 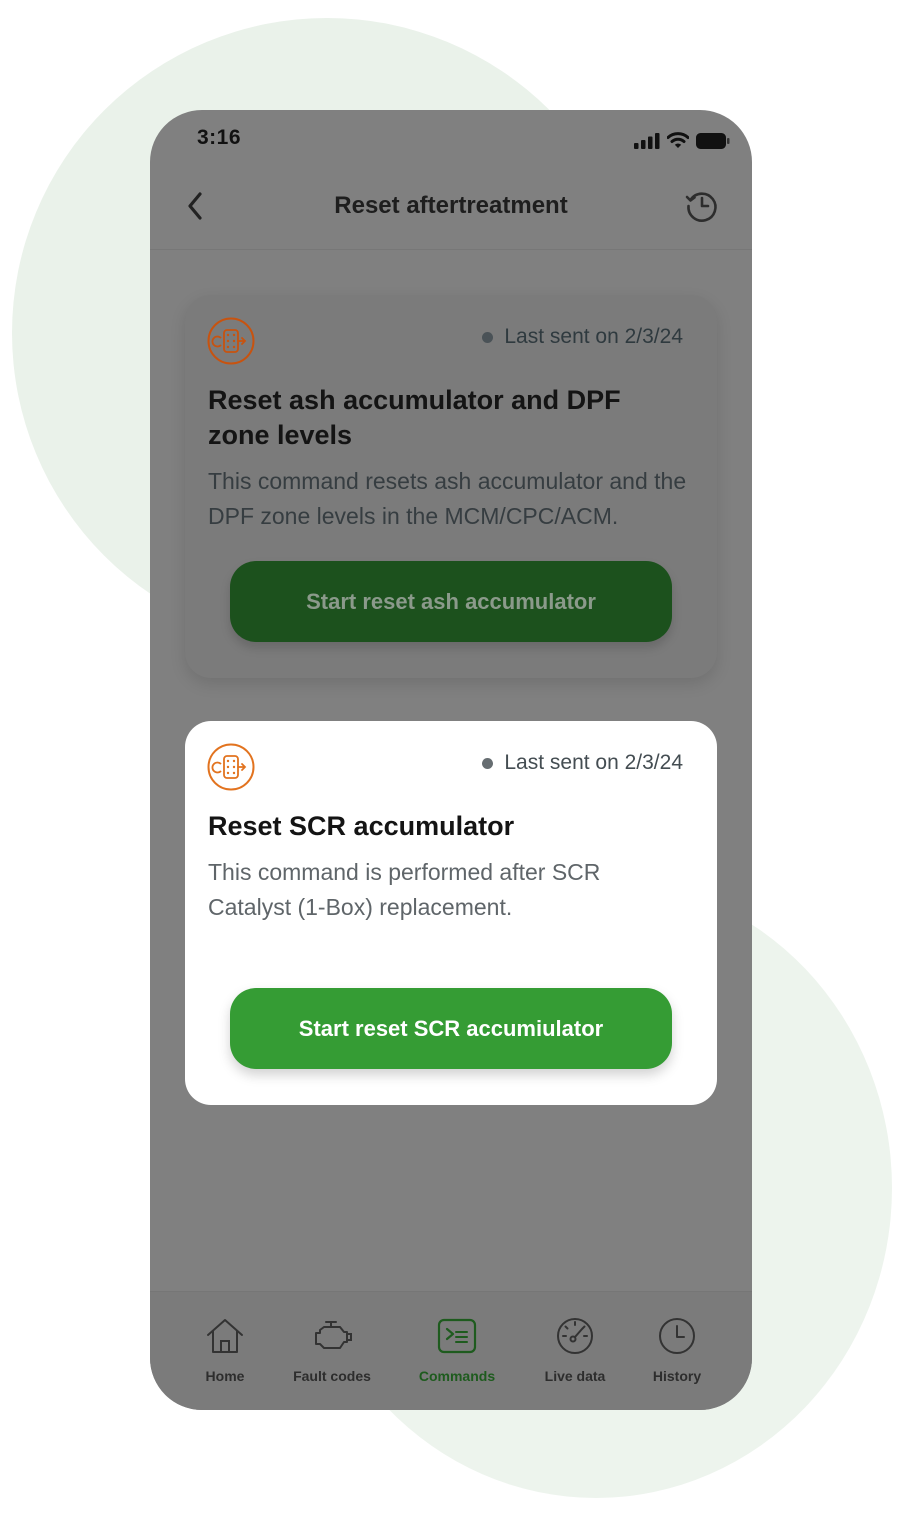 I want to click on tab-history: History, so click(x=677, y=1349).